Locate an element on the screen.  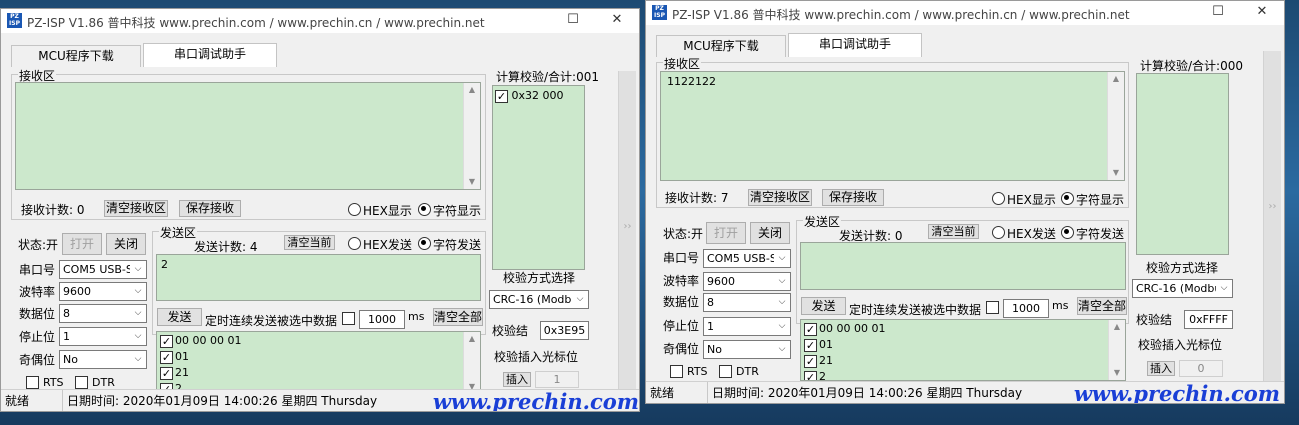
receive-area is located at coordinates (248, 136).